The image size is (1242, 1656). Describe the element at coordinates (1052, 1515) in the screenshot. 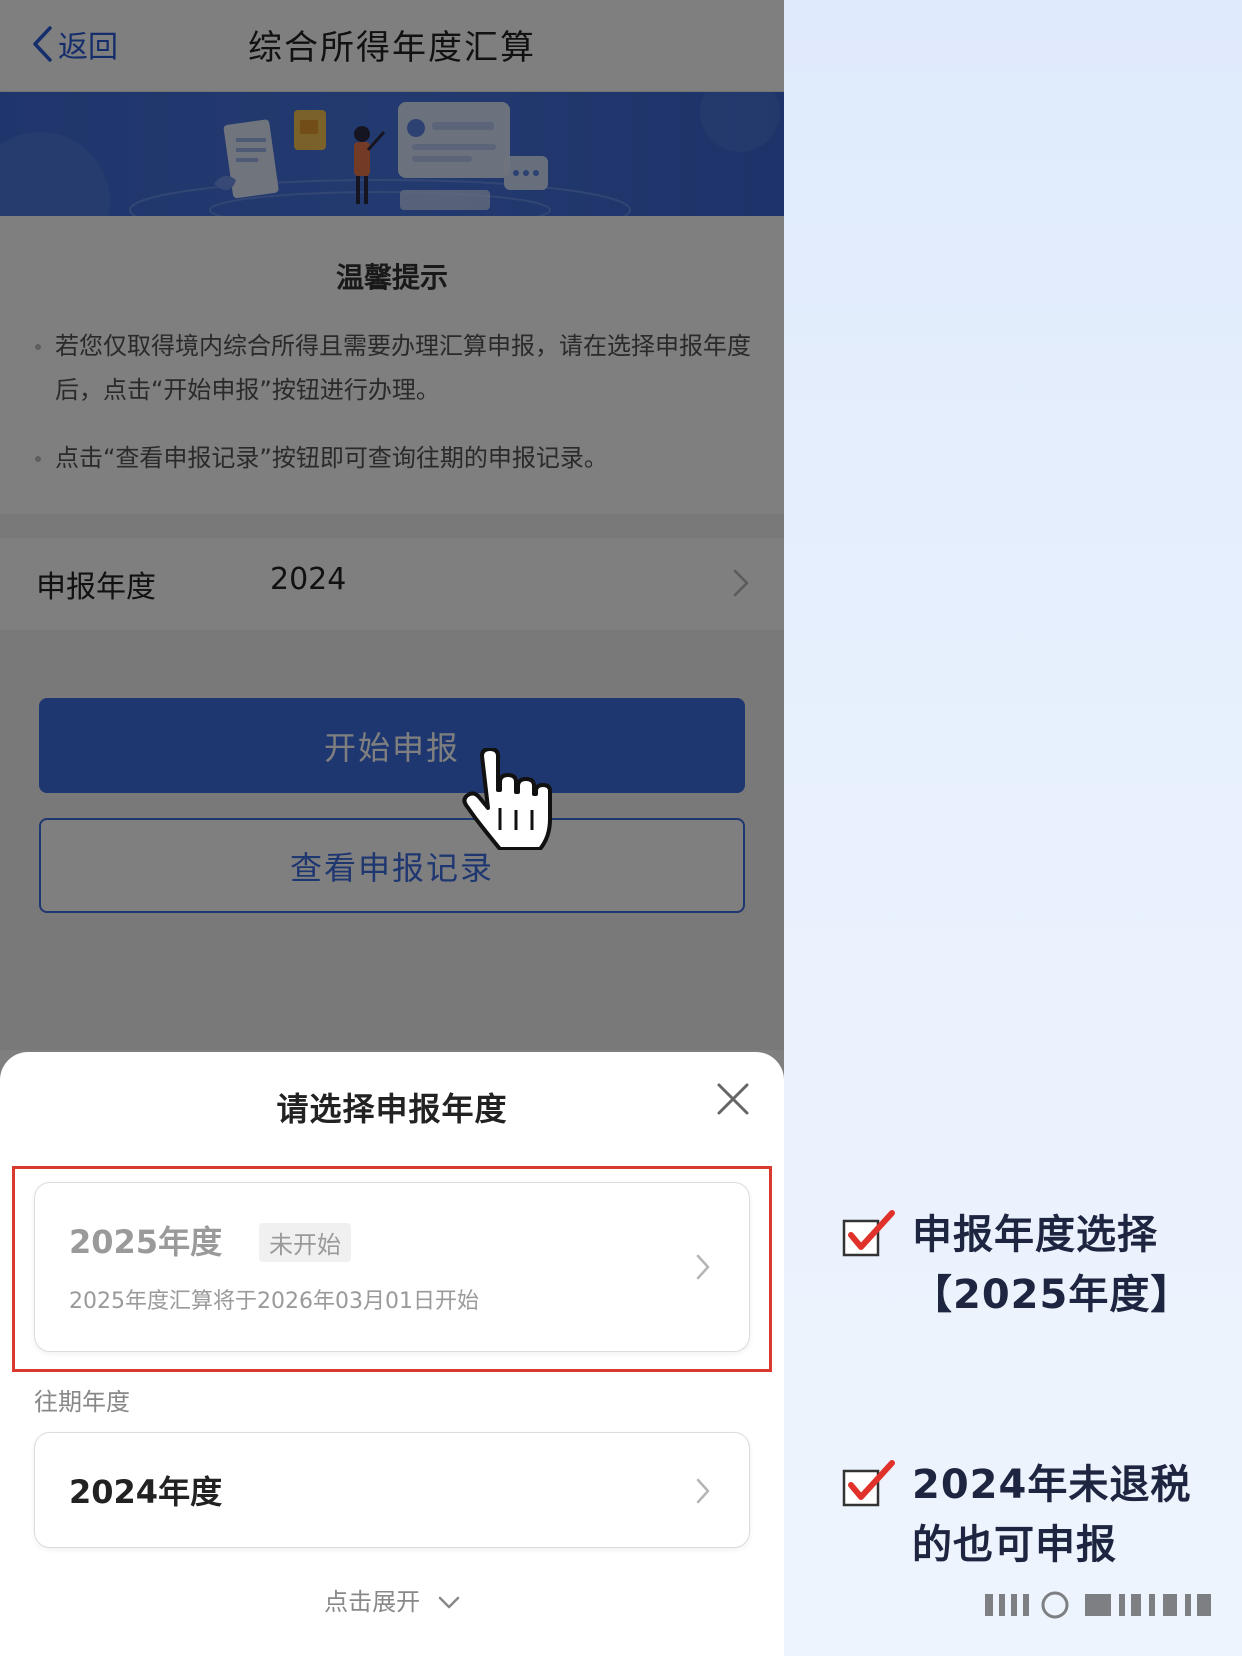

I see `annotation-text: 2024年未退税的也可申报` at that location.